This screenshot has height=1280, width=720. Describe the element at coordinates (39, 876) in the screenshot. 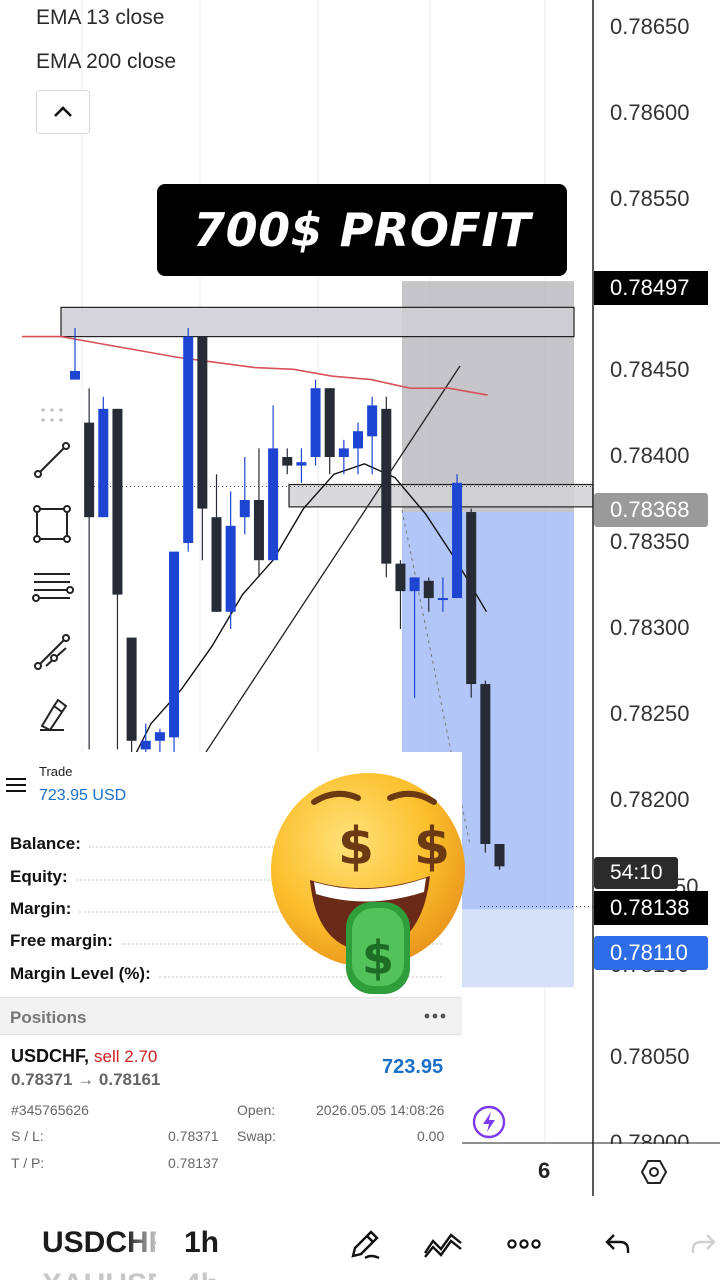

I see `equity-label: Equity:` at that location.